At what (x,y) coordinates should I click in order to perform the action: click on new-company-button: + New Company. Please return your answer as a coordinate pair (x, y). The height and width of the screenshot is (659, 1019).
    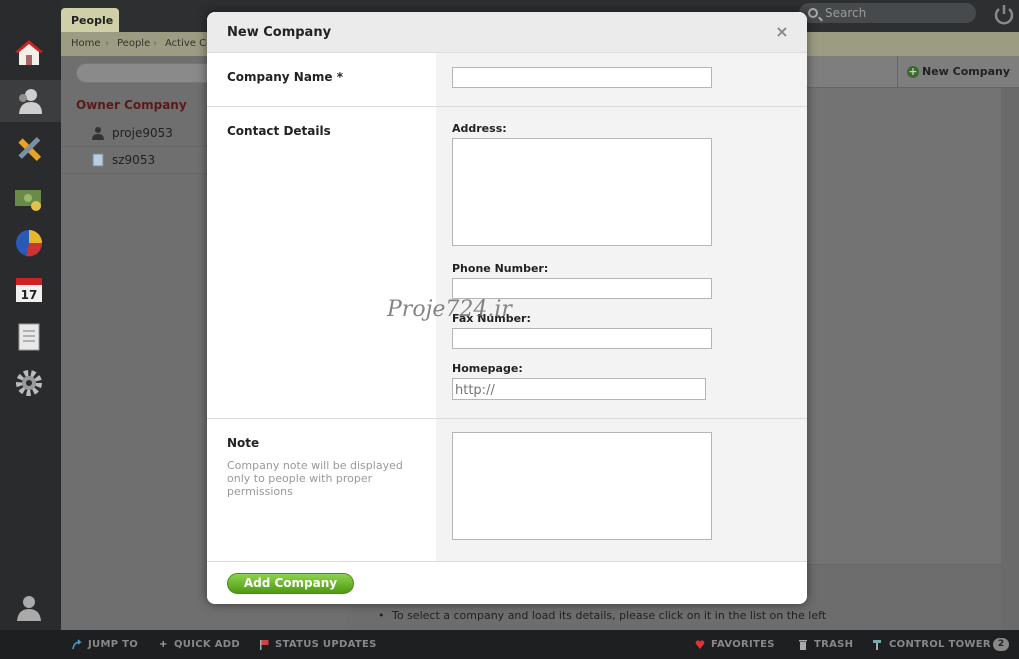
    Looking at the image, I should click on (958, 72).